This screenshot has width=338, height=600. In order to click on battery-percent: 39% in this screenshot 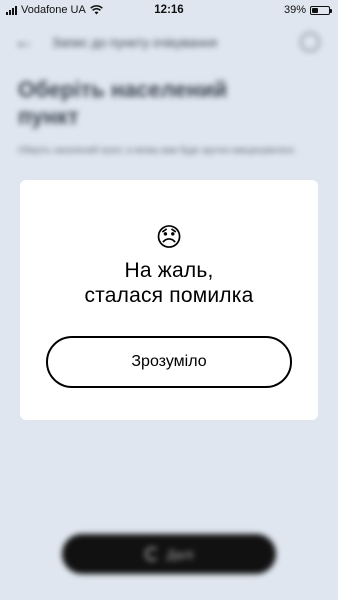, I will do `click(294, 10)`.